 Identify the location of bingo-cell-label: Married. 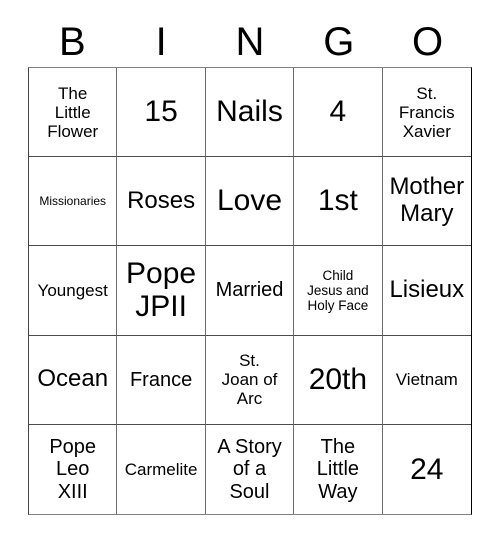
(249, 290).